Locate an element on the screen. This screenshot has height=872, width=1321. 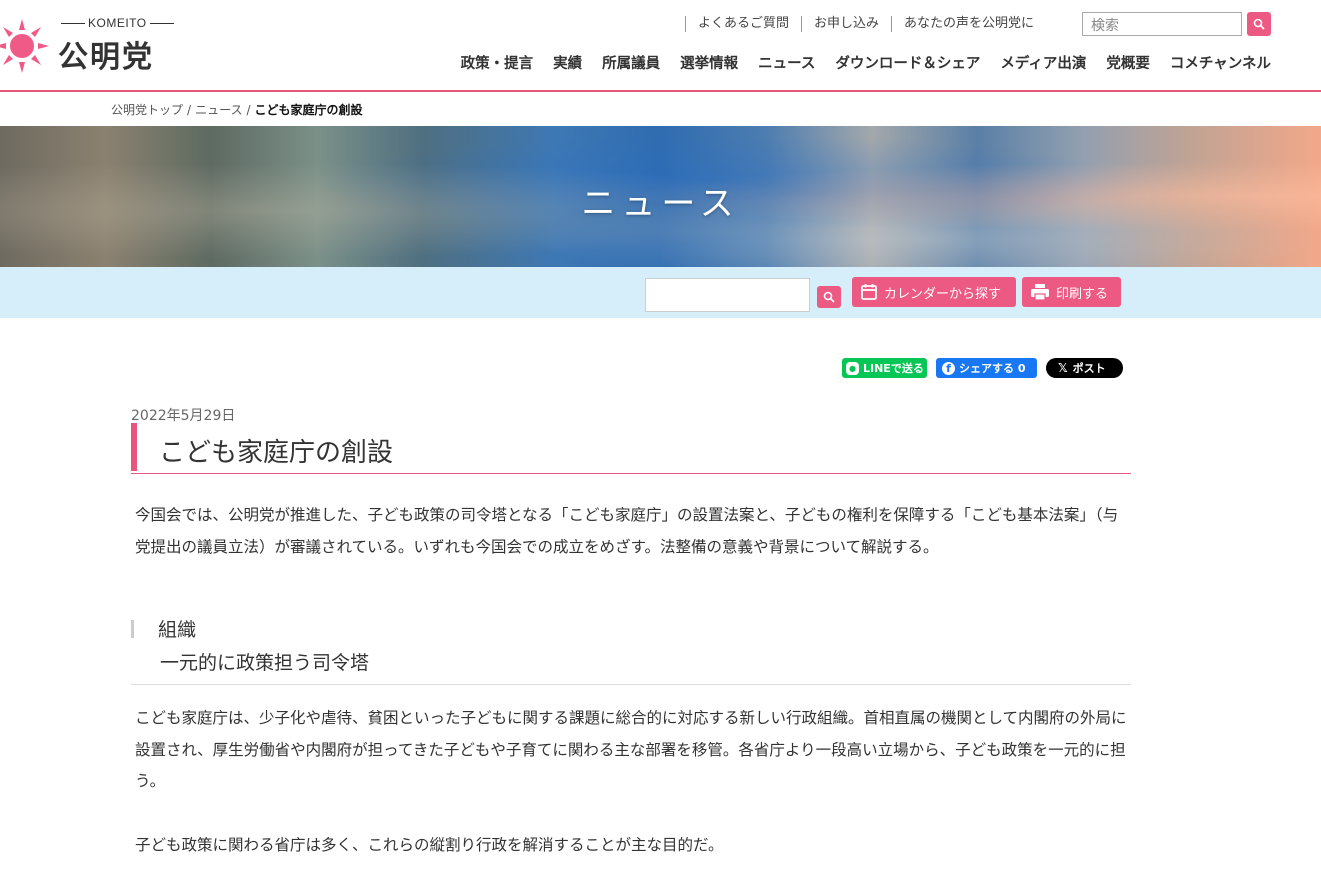
article-toolbar: カレンダーから探す 印刷する is located at coordinates (660, 292).